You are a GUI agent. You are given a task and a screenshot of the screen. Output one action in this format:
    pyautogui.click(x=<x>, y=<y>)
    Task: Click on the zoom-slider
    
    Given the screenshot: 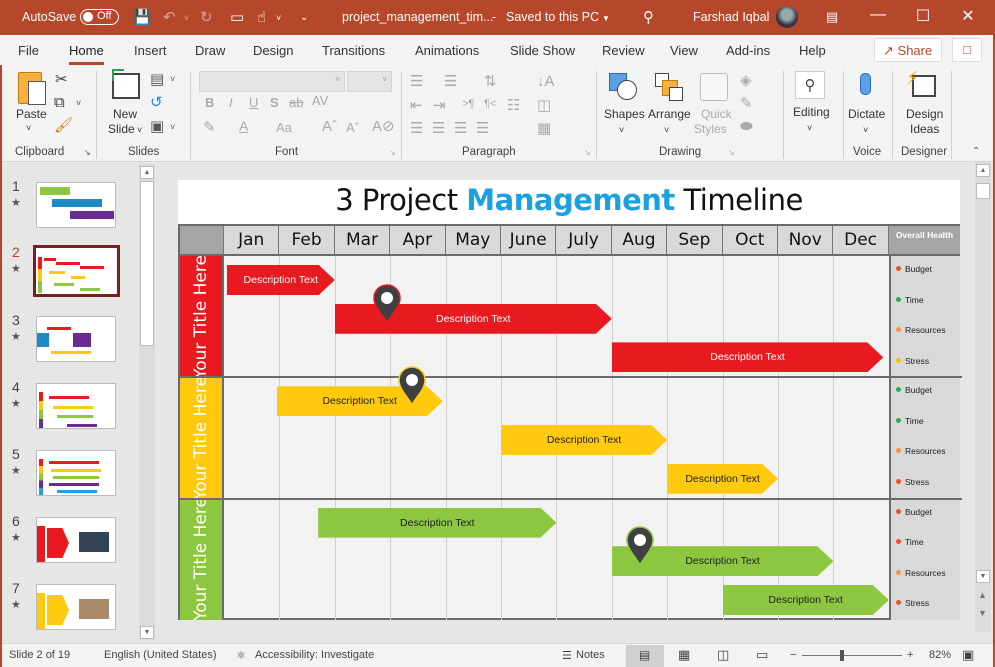 What is the action you would take?
    pyautogui.click(x=852, y=655)
    